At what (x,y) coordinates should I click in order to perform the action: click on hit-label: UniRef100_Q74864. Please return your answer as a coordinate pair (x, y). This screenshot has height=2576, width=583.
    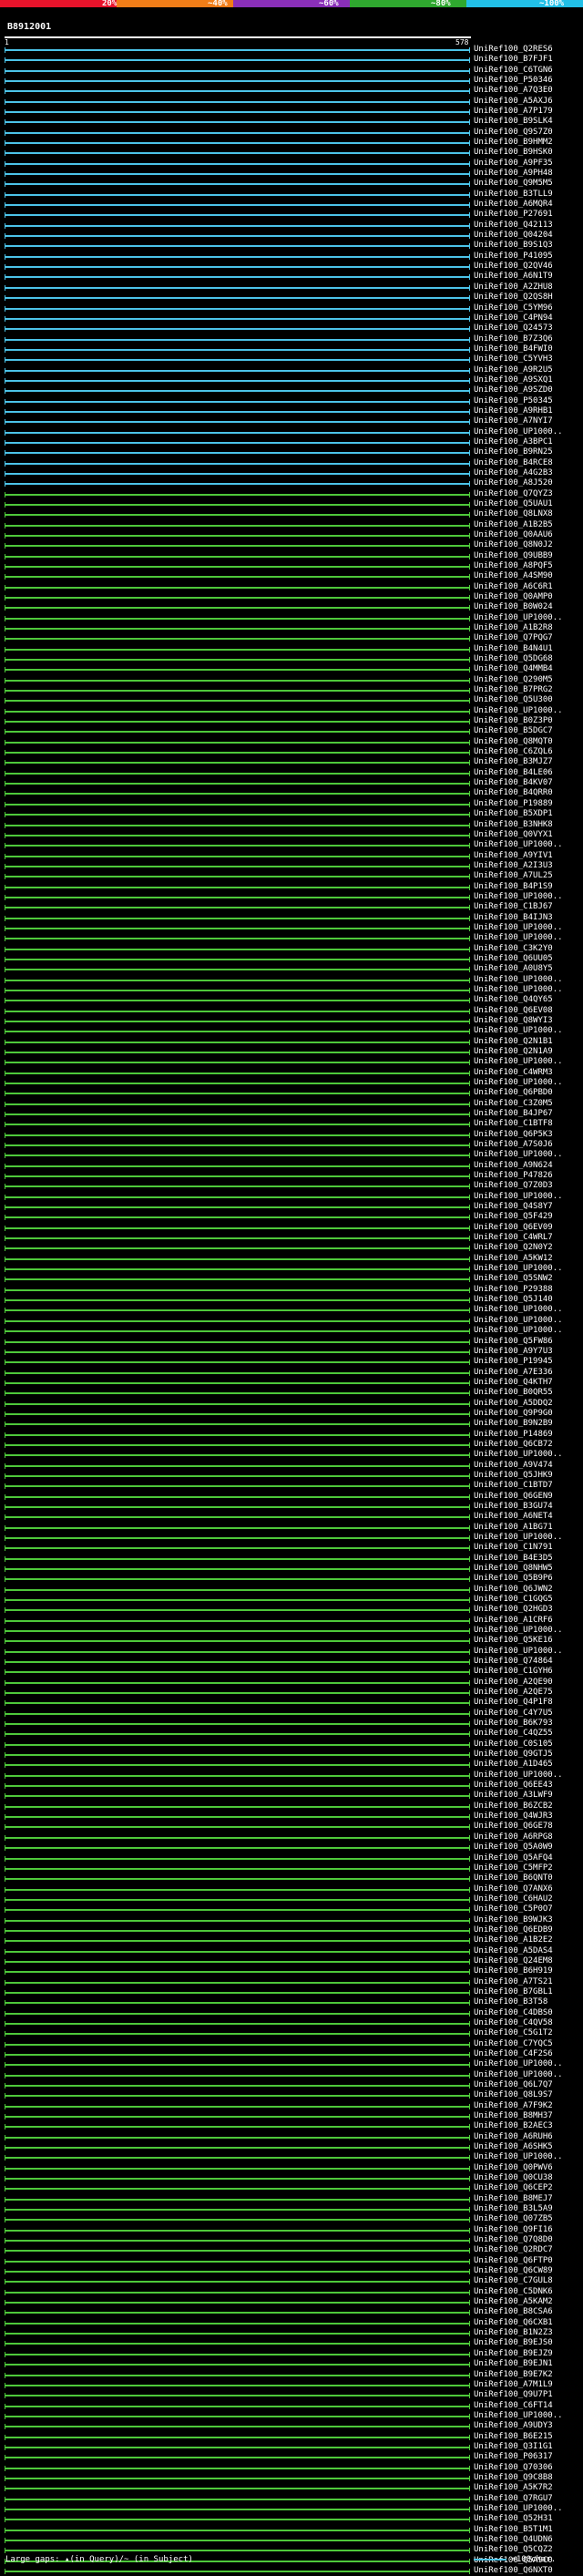
    Looking at the image, I should click on (513, 1662).